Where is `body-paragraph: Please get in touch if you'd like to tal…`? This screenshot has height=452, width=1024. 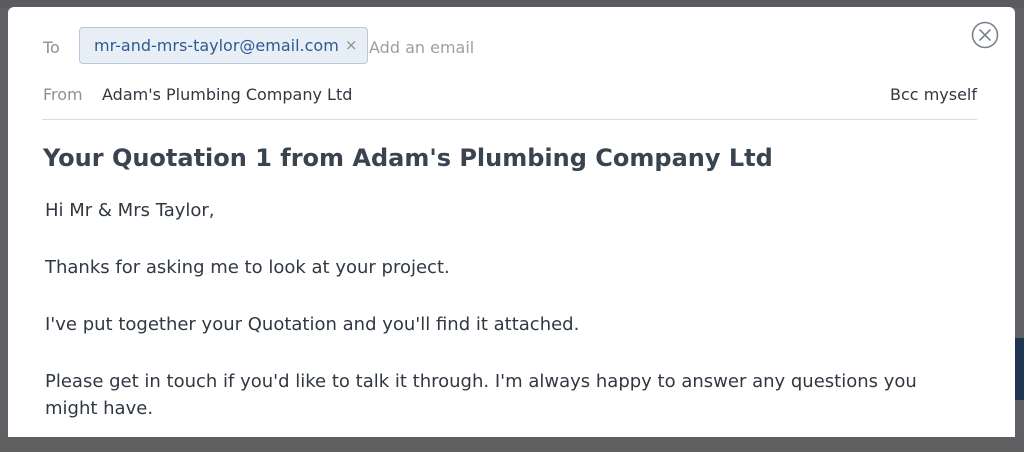
body-paragraph: Please get in touch if you'd like to tal… is located at coordinates (481, 395).